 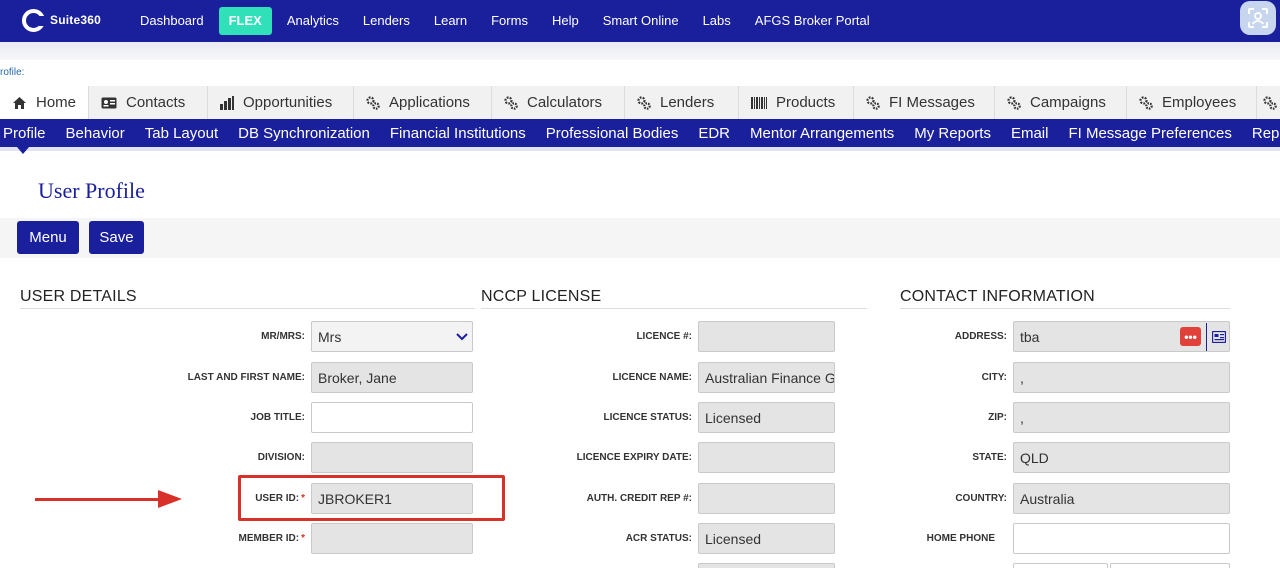 What do you see at coordinates (682, 102) in the screenshot?
I see `tab-lenders: Lenders` at bounding box center [682, 102].